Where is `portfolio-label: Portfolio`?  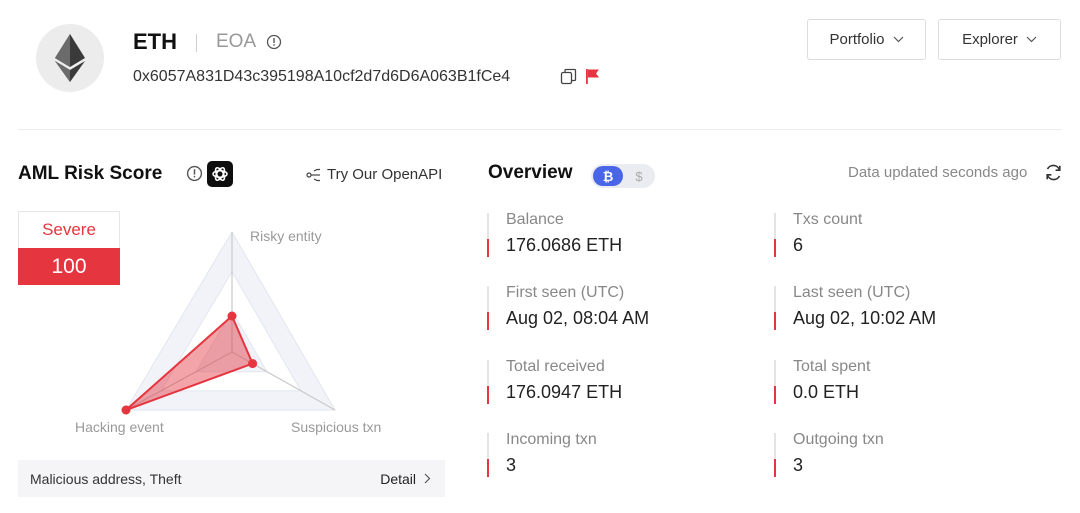
portfolio-label: Portfolio is located at coordinates (857, 39).